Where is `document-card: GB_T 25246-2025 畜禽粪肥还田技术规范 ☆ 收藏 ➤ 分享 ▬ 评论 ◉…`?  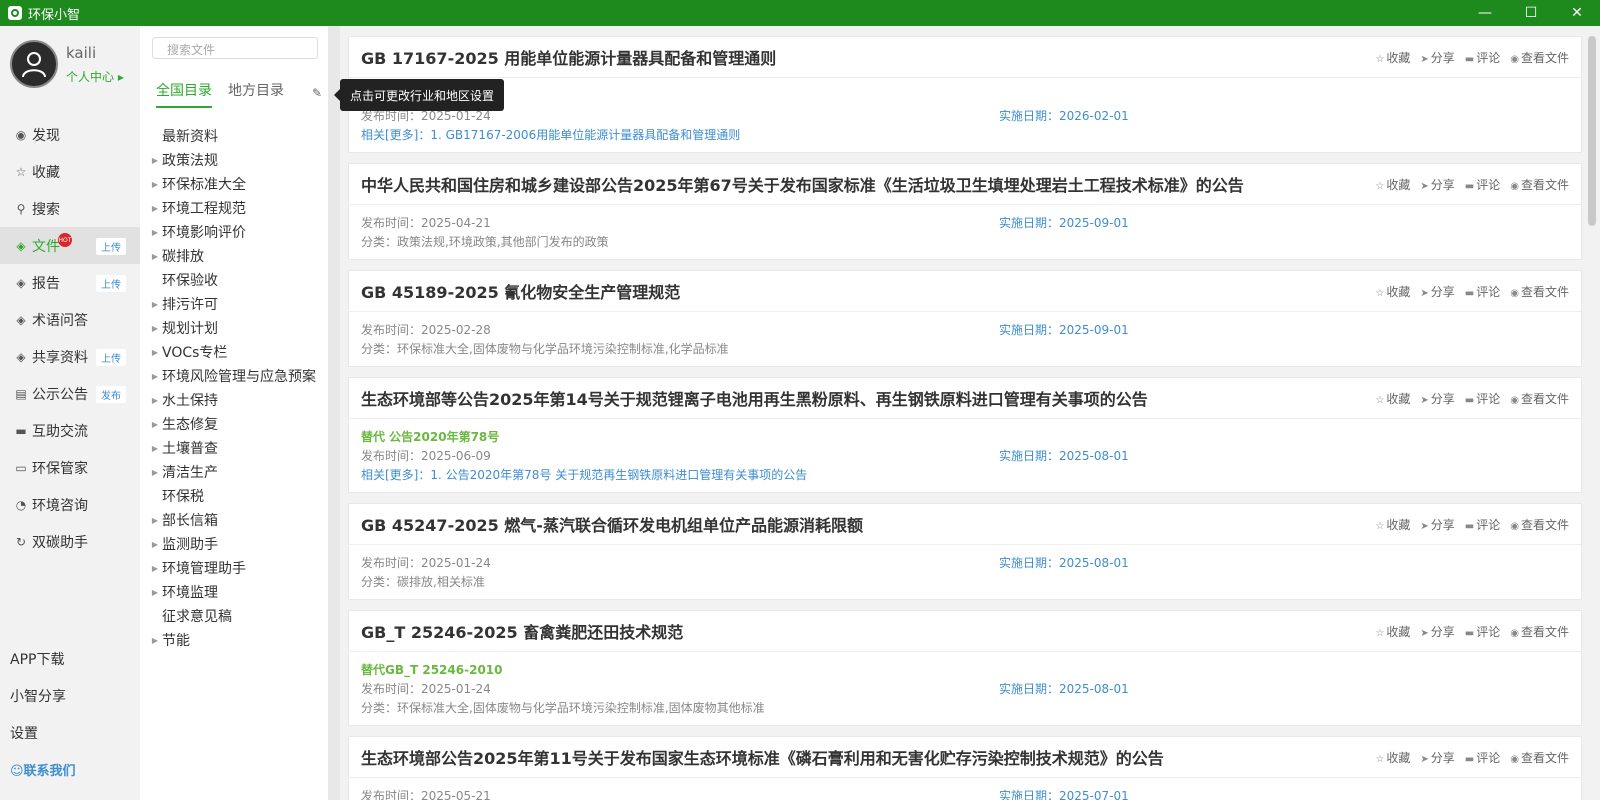 document-card: GB_T 25246-2025 畜禽粪肥还田技术规范 ☆ 收藏 ➤ 分享 ▬ 评论 ◉… is located at coordinates (965, 668).